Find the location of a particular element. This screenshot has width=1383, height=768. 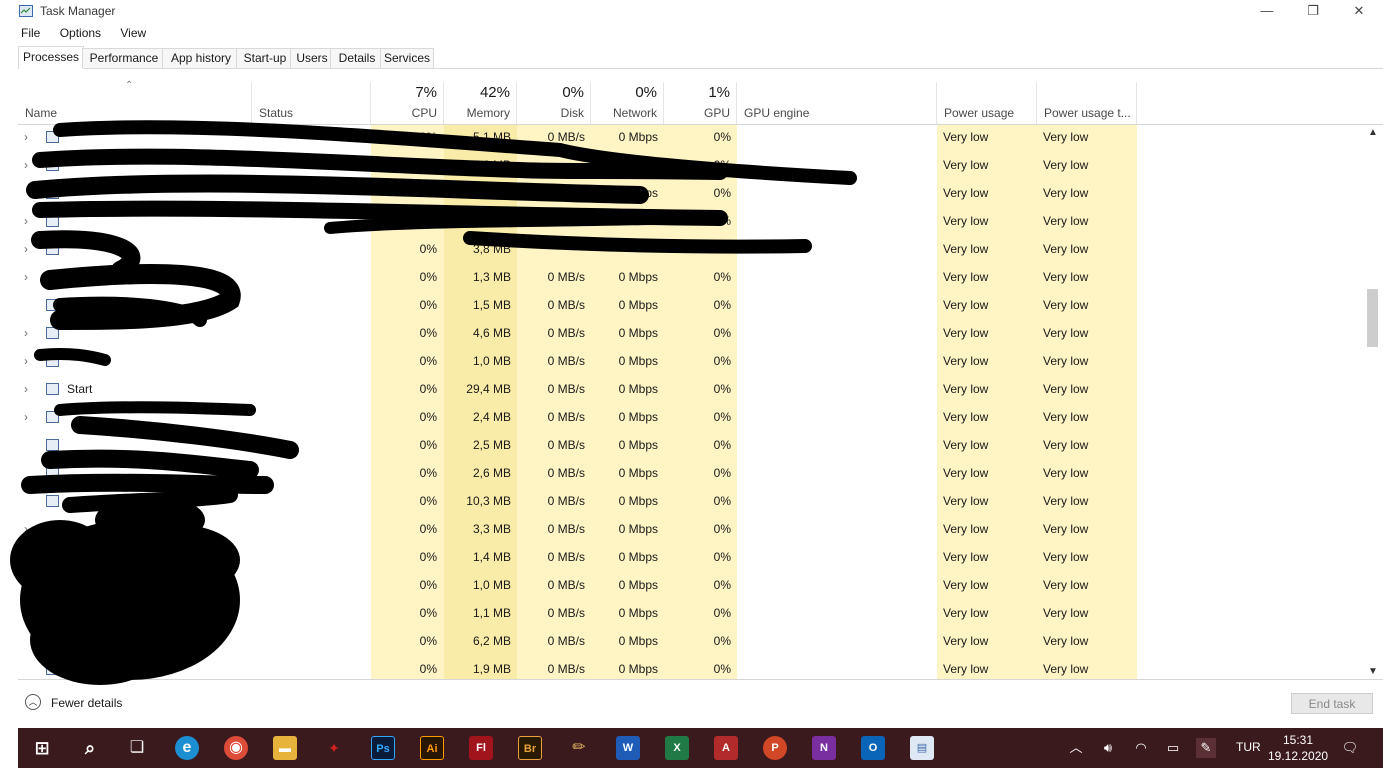

close-button: ✕ is located at coordinates (1359, 11).